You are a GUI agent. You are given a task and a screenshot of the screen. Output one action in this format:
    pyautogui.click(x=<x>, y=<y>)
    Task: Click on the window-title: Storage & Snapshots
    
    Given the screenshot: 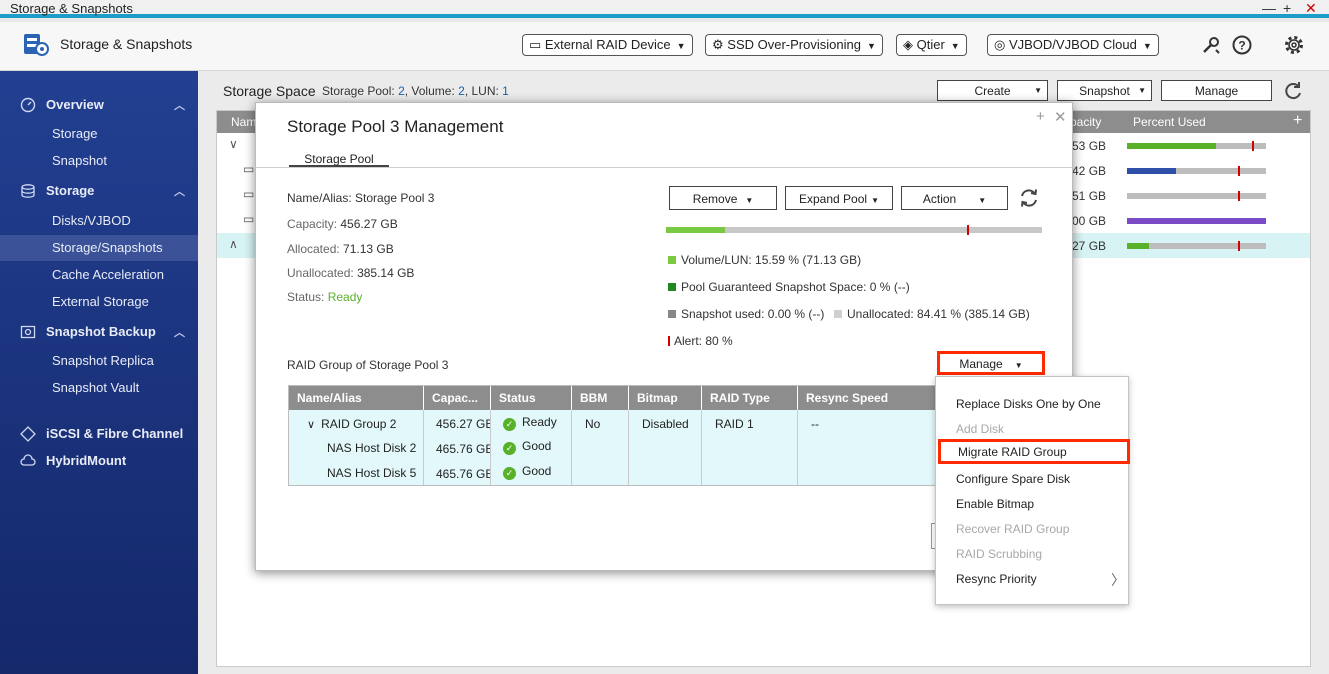 What is the action you would take?
    pyautogui.click(x=71, y=8)
    